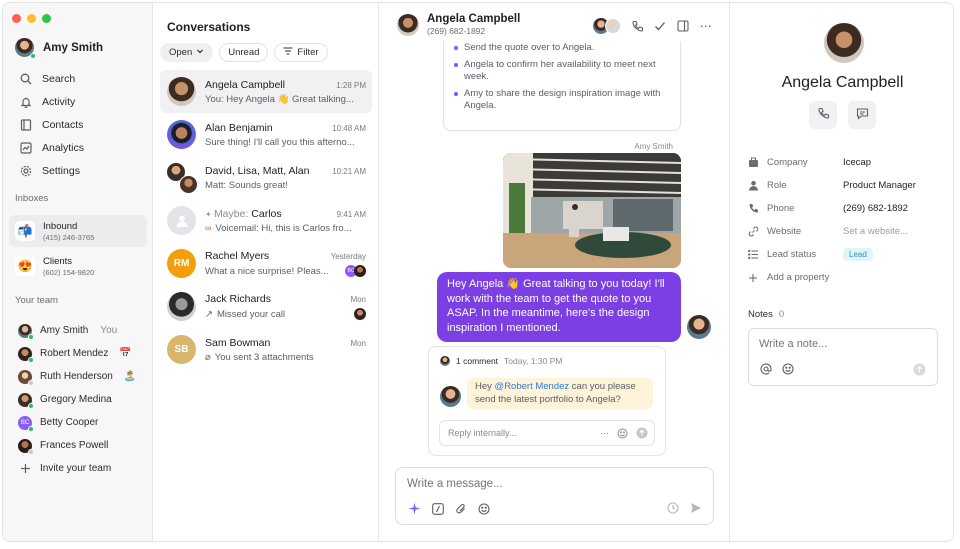 The width and height of the screenshot is (960, 549). I want to click on team-member: Frances Powell, so click(79, 445).